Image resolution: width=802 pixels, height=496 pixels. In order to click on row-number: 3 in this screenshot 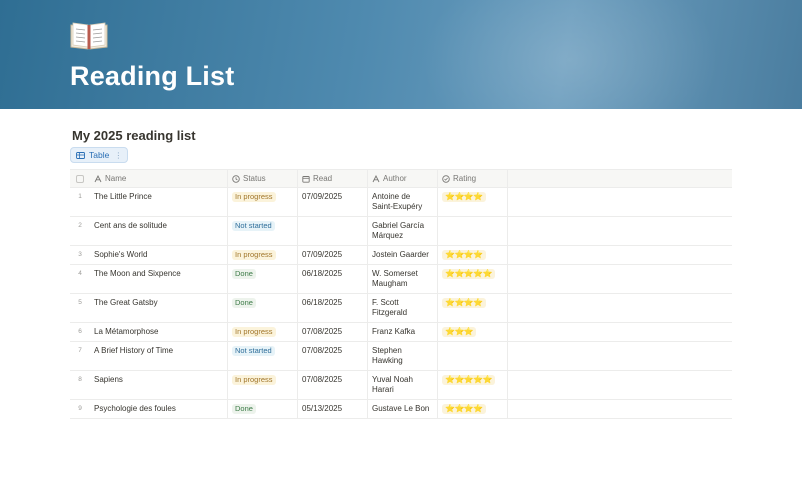, I will do `click(80, 254)`.